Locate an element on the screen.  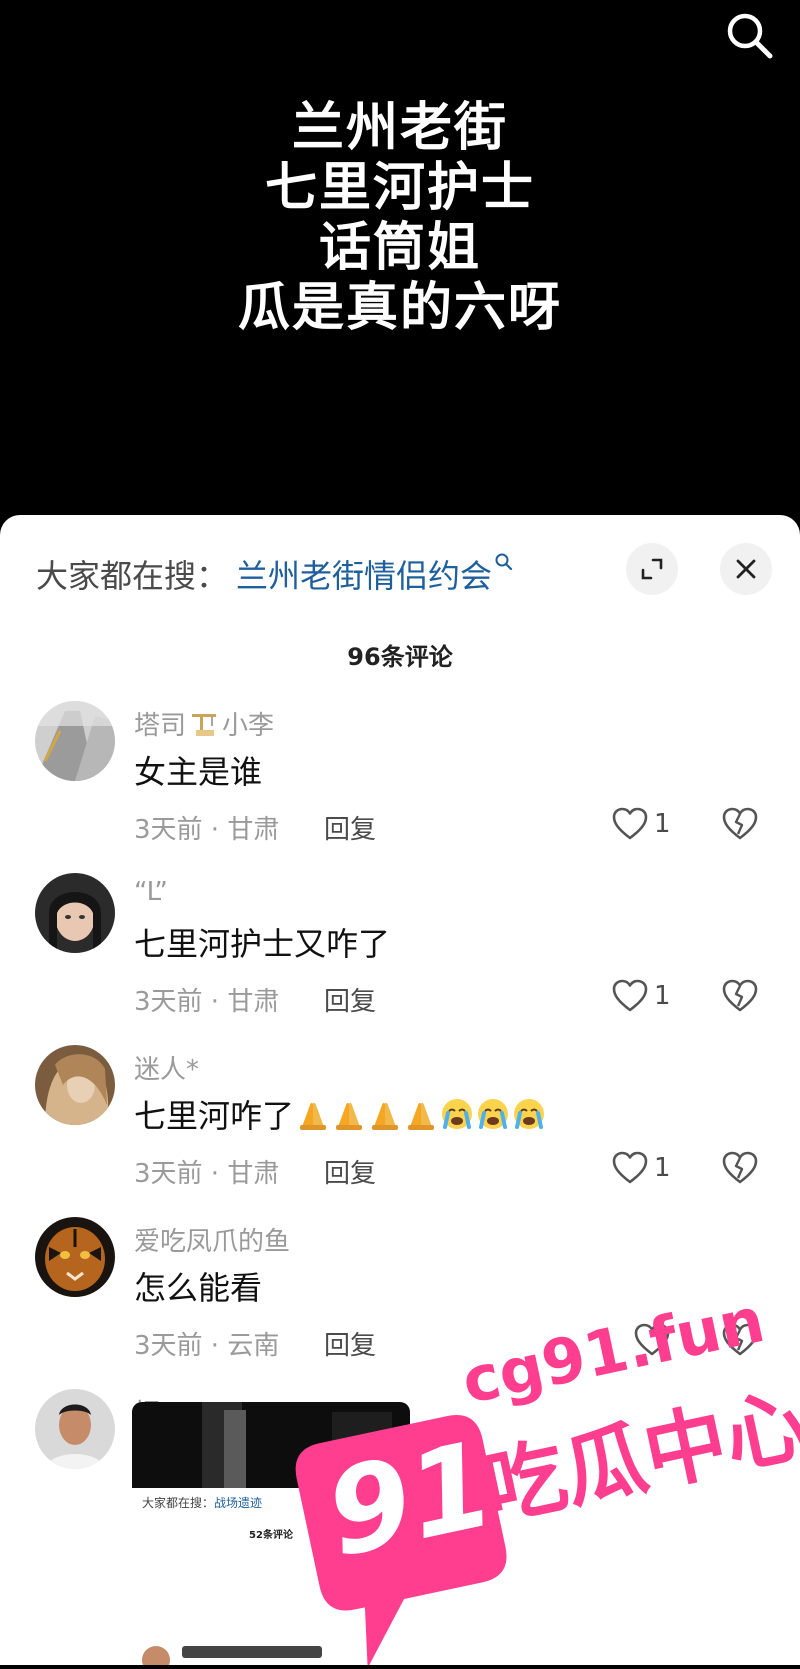
crane-icon is located at coordinates (204, 725).